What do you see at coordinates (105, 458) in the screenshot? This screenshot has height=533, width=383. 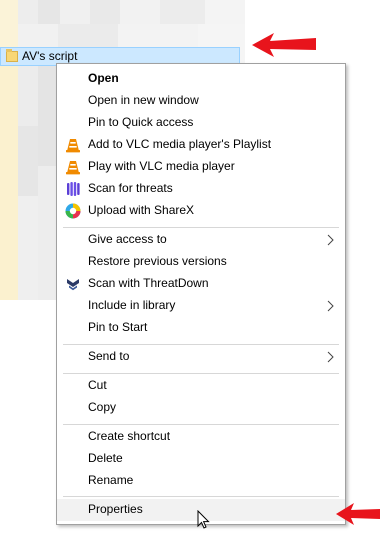 I see `menu-item-label: Delete` at bounding box center [105, 458].